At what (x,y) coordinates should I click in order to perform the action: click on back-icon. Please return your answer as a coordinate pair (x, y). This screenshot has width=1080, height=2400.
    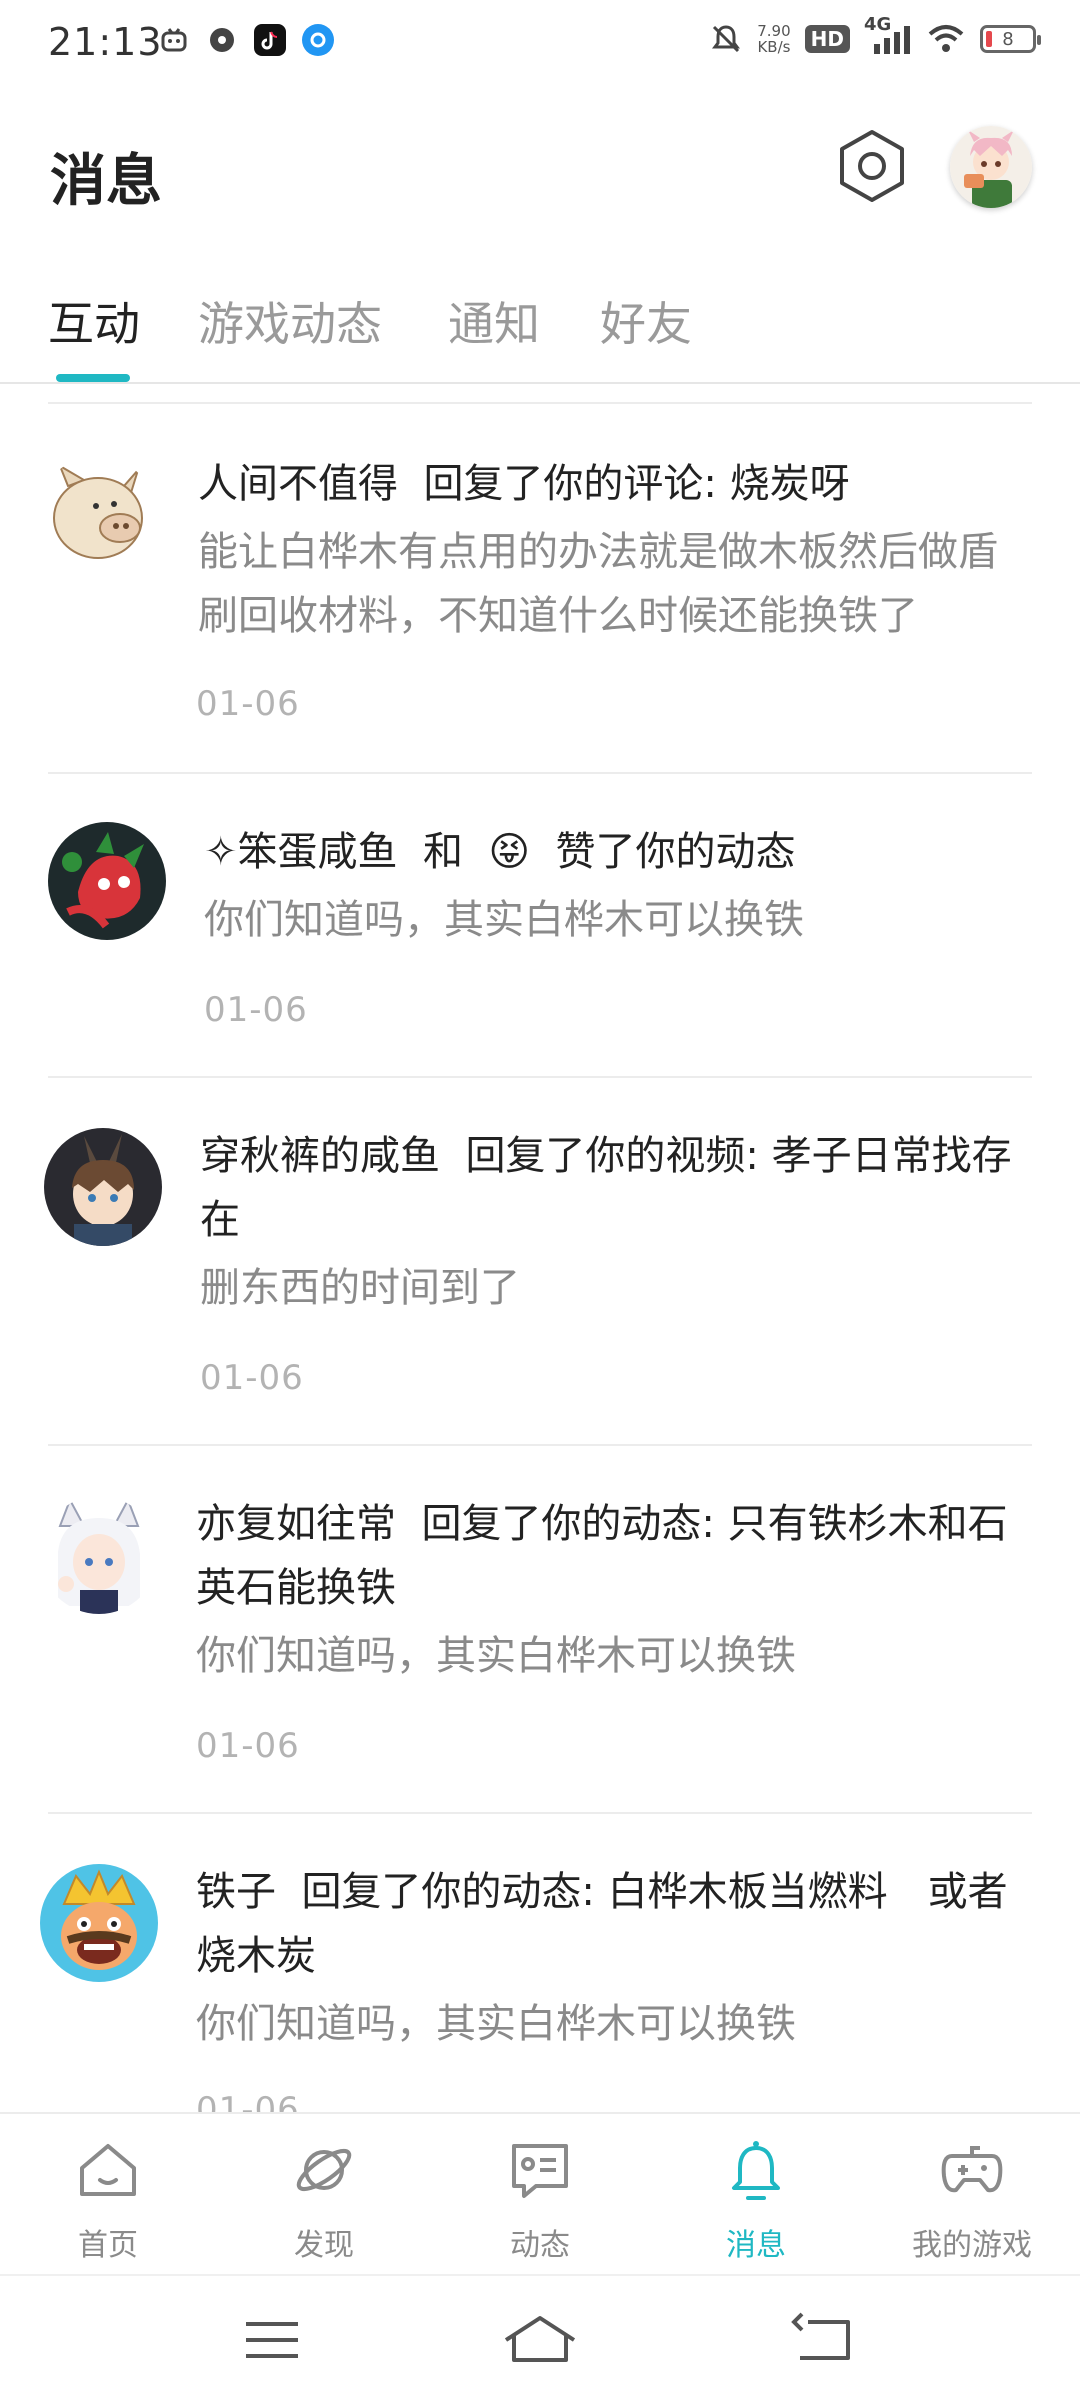
    Looking at the image, I should click on (822, 2340).